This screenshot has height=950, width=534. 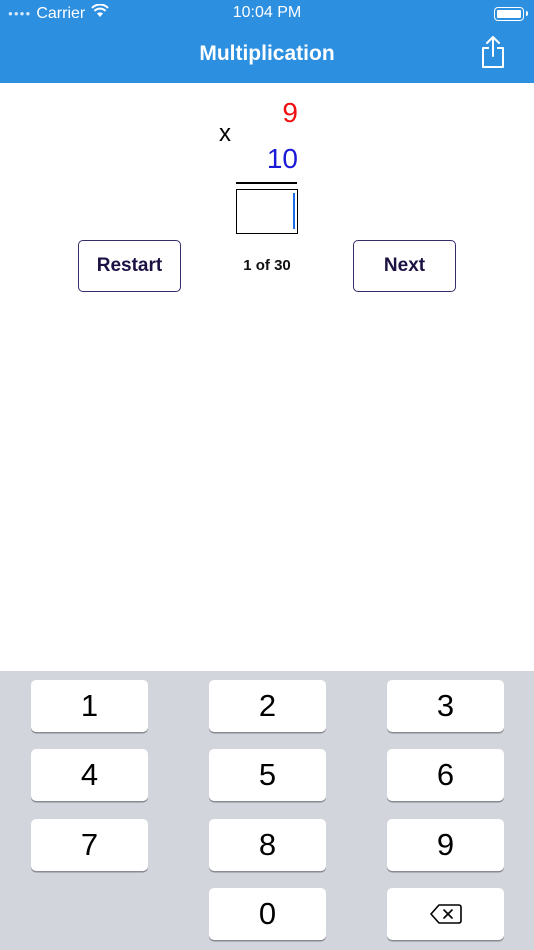 I want to click on backspace-icon, so click(x=445, y=914).